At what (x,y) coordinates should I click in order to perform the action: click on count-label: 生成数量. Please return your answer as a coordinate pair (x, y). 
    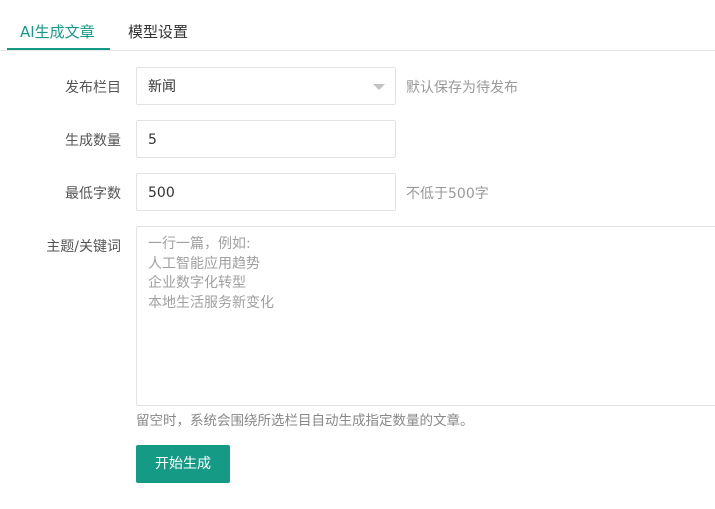
    Looking at the image, I should click on (93, 141).